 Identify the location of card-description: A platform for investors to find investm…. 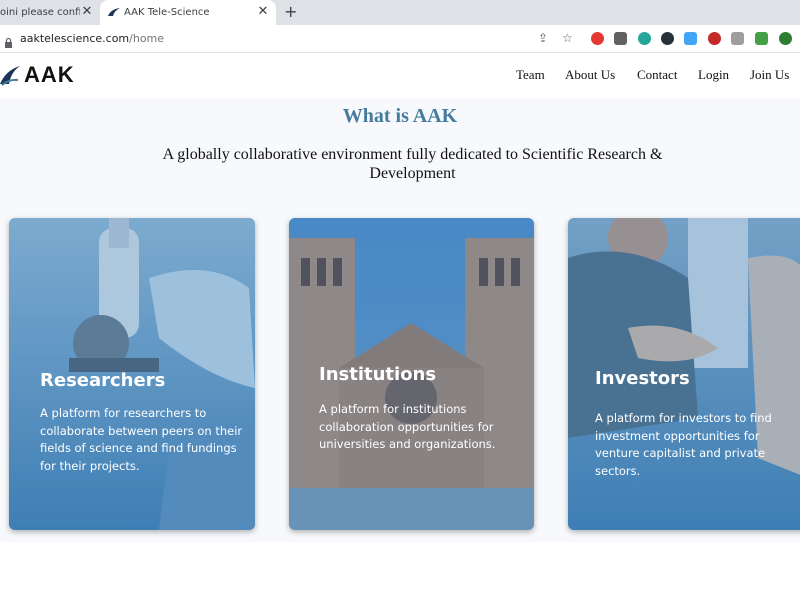
(683, 444).